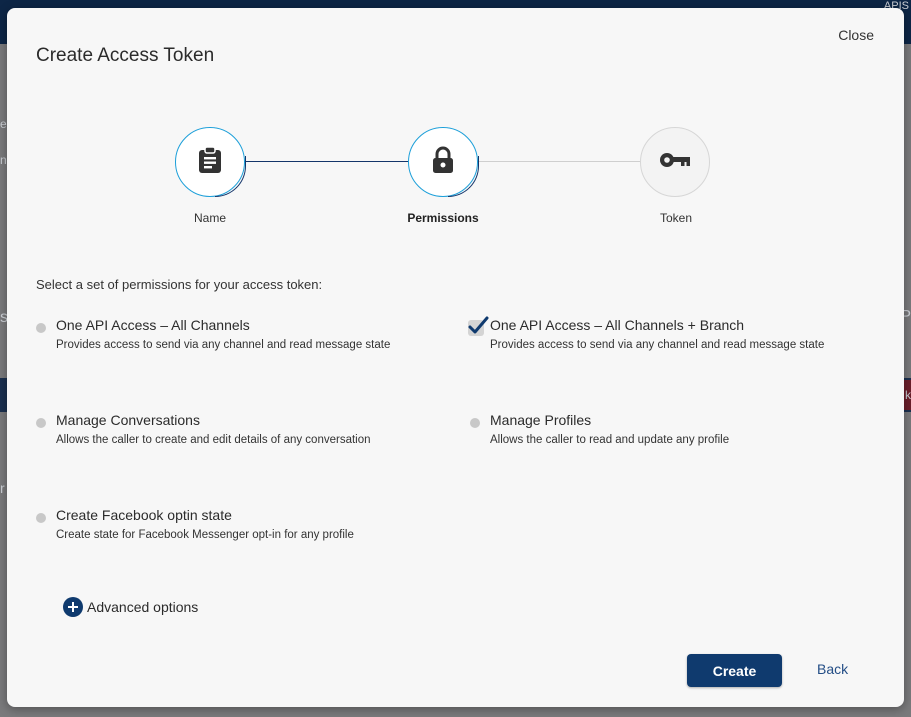 The width and height of the screenshot is (911, 717). I want to click on checkmark-icon, so click(478, 326).